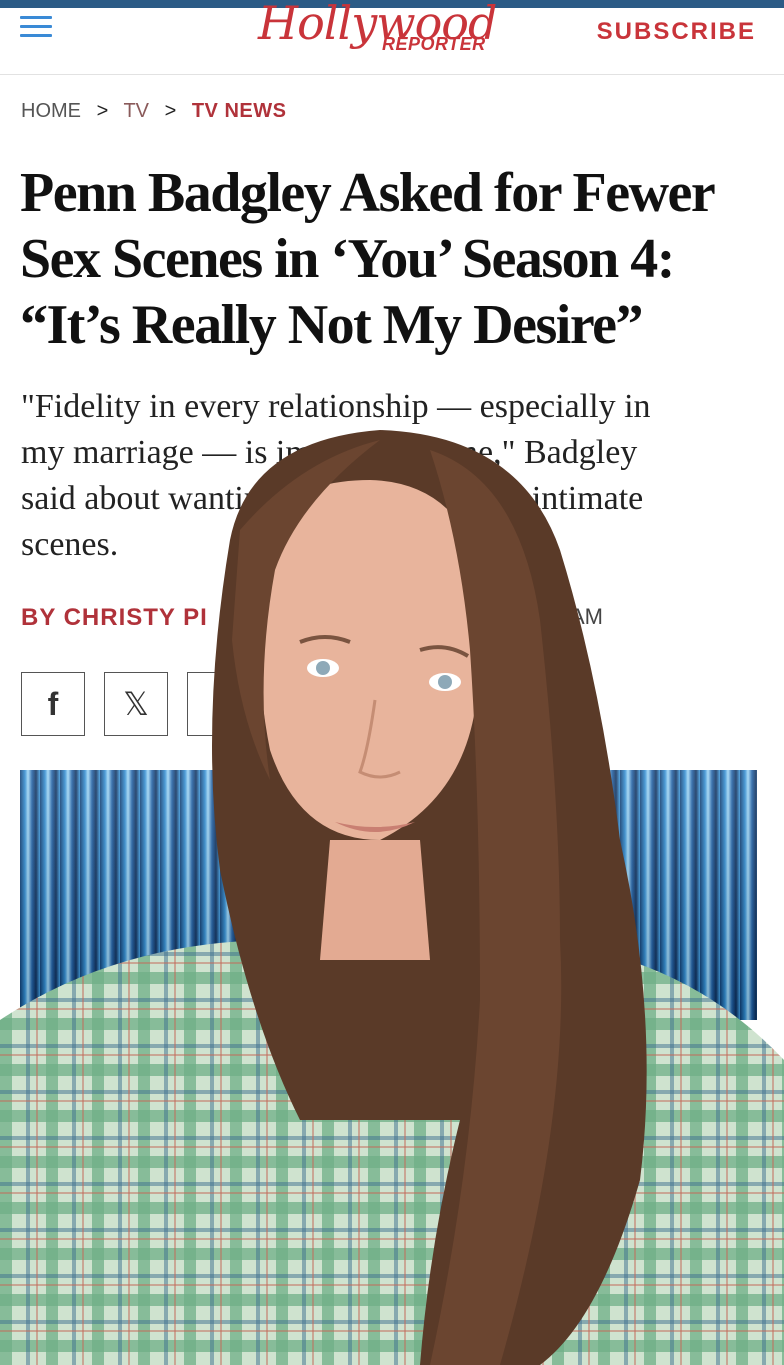 The width and height of the screenshot is (784, 1365). Describe the element at coordinates (153, 111) in the screenshot. I see `breadcrumb: HOME > TV > TV NEWS` at that location.